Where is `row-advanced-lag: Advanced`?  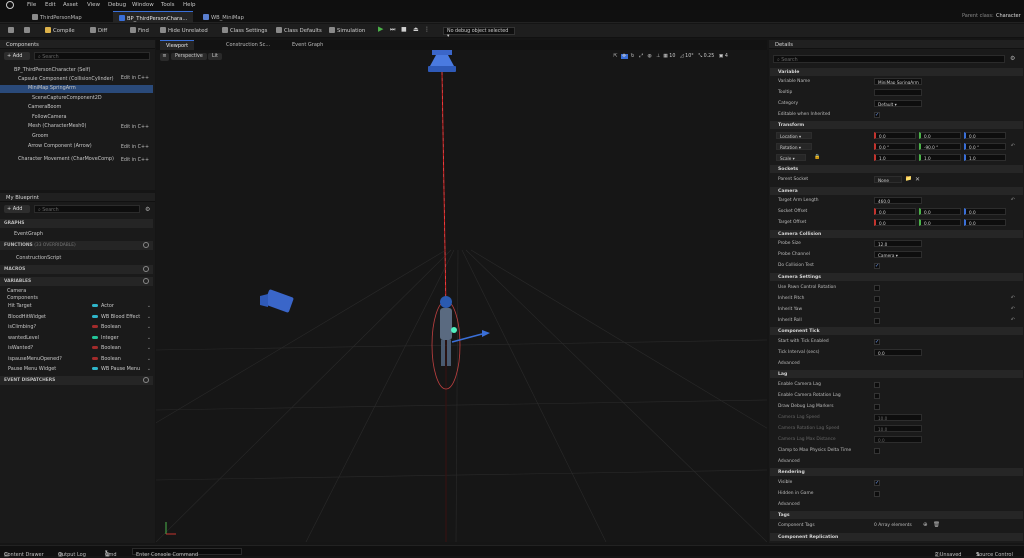
row-advanced-lag: Advanced is located at coordinates (896, 462).